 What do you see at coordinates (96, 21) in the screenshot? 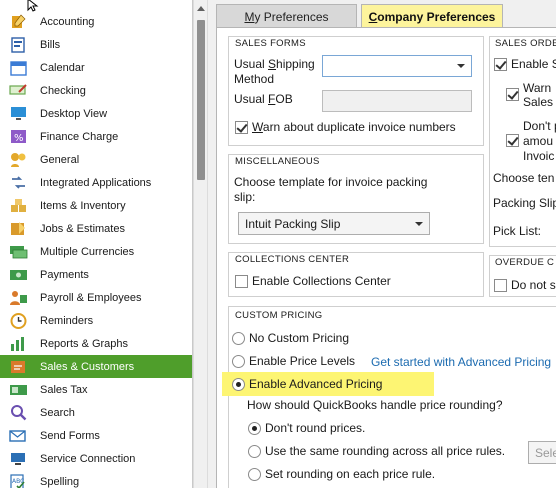
I see `sidebar-item-accounting: Accounting` at bounding box center [96, 21].